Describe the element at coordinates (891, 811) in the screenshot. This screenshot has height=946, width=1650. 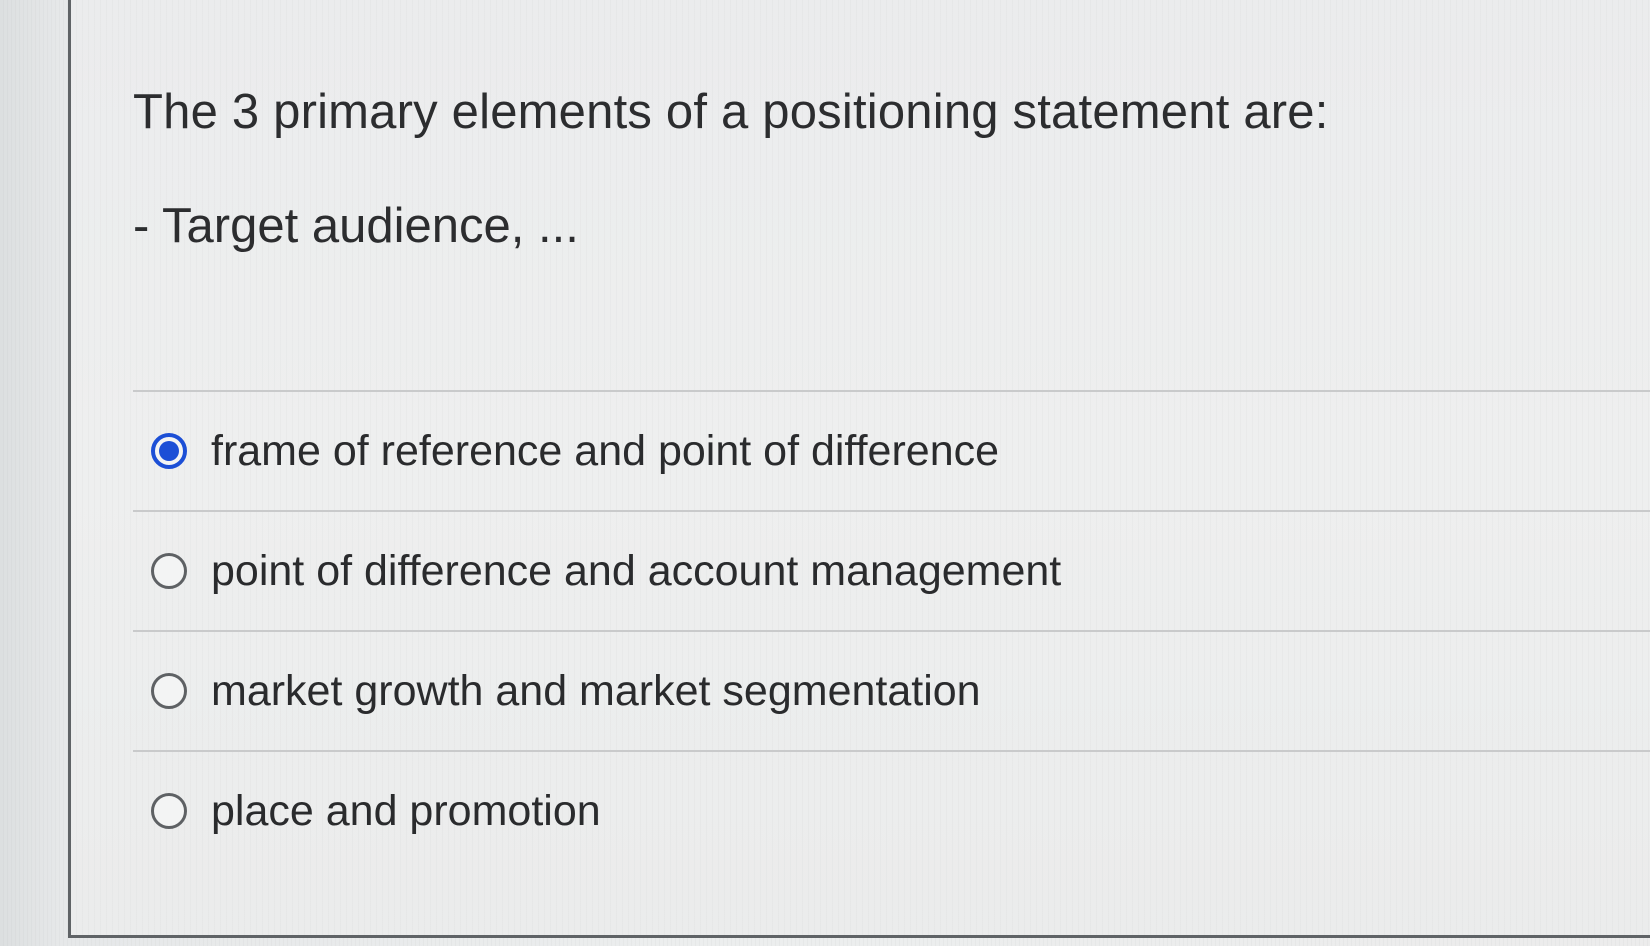
I see `answer-option-4: place and promotion` at that location.